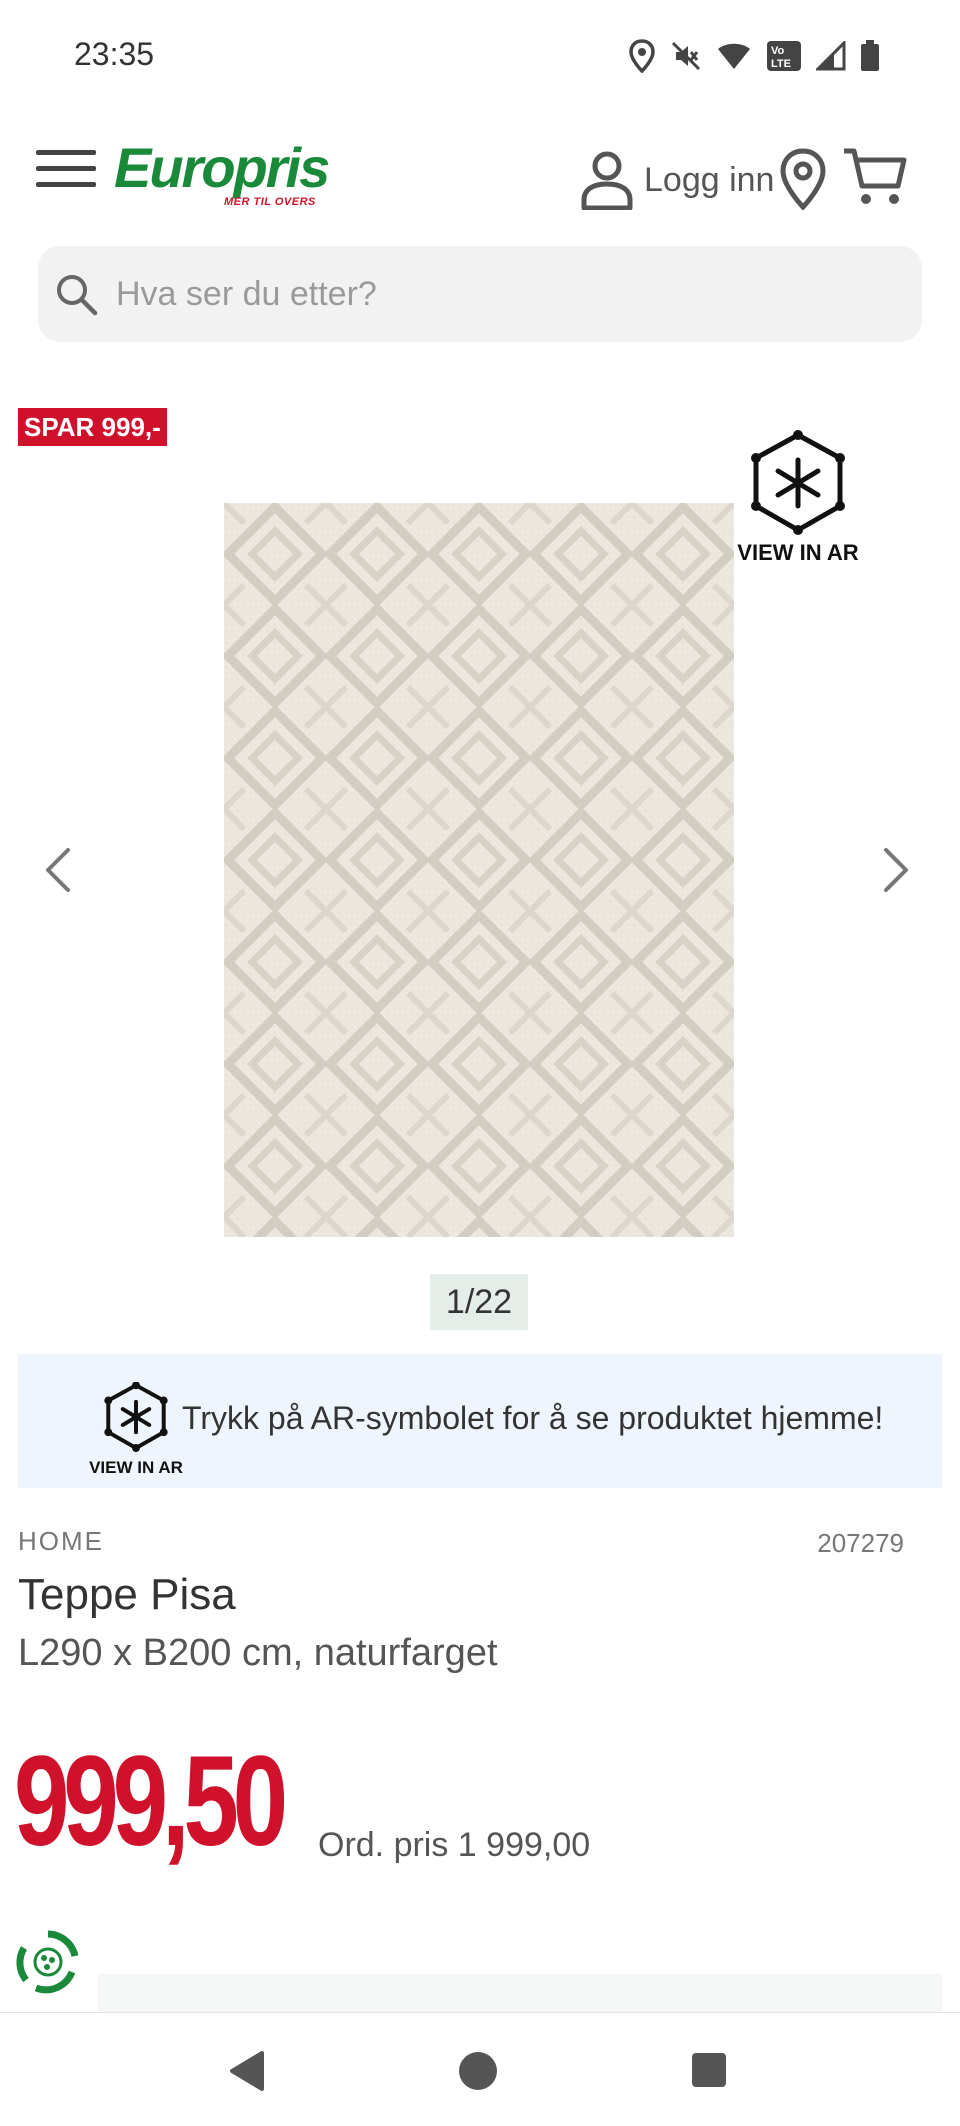 The height and width of the screenshot is (2126, 960). What do you see at coordinates (480, 180) in the screenshot?
I see `site-header: Europris MER TIL OVERS Logg inn` at bounding box center [480, 180].